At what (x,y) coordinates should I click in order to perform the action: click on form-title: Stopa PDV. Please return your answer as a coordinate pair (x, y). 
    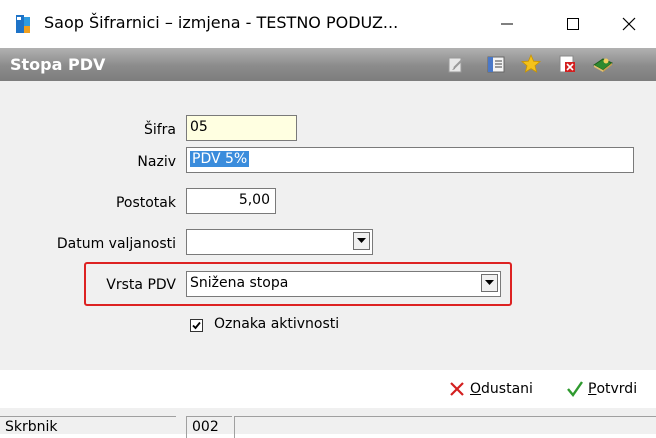
    Looking at the image, I should click on (58, 64).